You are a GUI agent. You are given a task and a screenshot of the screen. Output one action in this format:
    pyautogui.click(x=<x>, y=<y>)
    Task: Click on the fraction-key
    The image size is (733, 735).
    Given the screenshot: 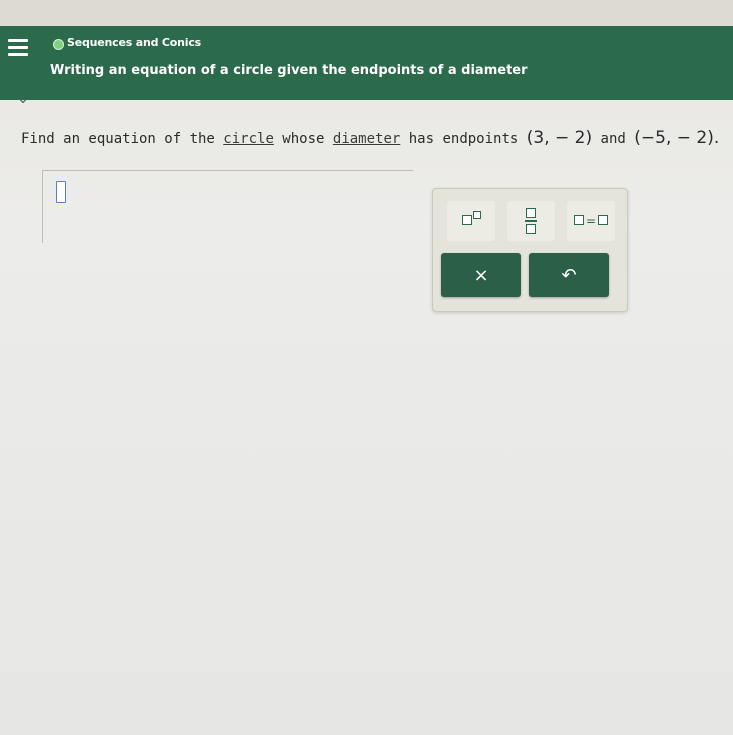 What is the action you would take?
    pyautogui.click(x=531, y=221)
    